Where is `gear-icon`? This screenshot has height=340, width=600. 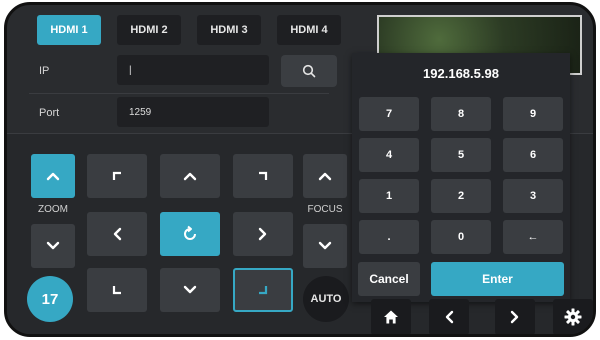
gear-icon is located at coordinates (573, 317).